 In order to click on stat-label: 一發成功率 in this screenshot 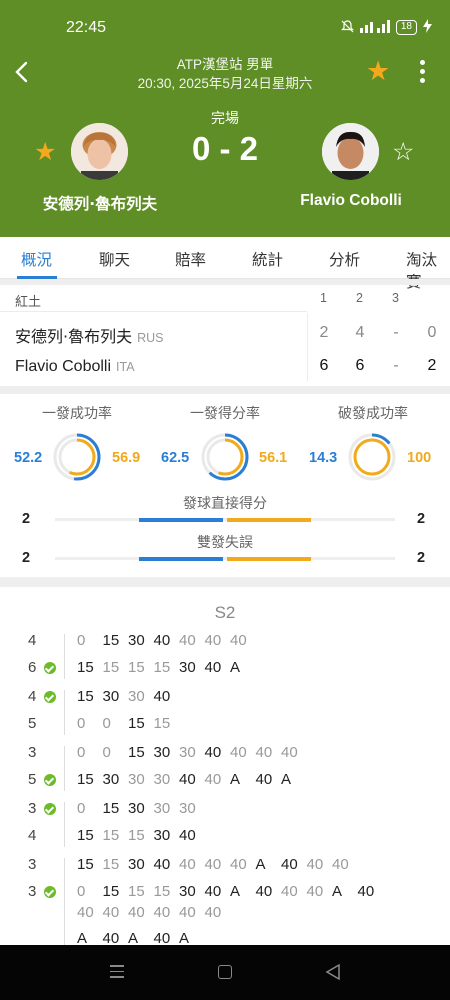, I will do `click(77, 414)`.